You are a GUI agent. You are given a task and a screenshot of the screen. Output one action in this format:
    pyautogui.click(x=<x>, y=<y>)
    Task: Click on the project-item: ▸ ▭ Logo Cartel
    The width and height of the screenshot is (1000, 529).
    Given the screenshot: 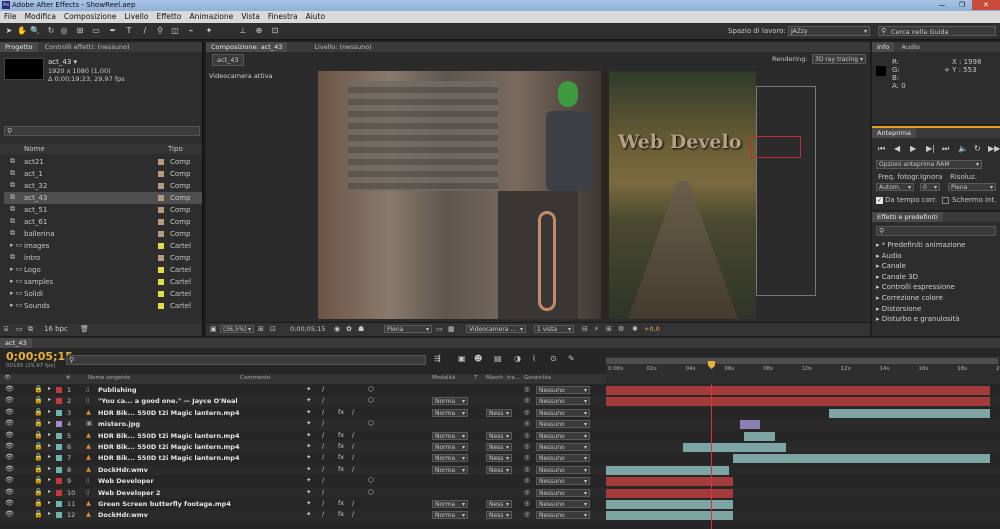 What is the action you would take?
    pyautogui.click(x=103, y=270)
    